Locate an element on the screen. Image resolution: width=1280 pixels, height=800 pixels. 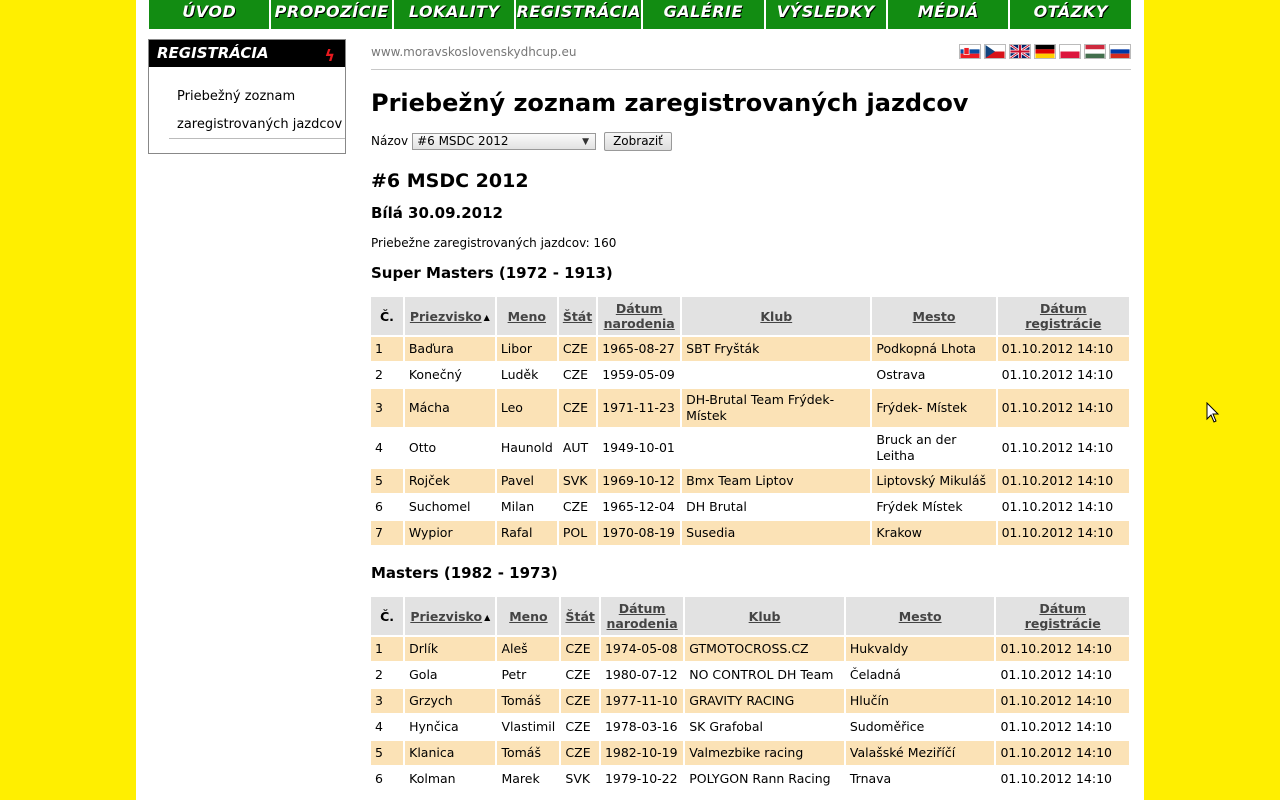
nav-propozicie: PROPOZÍCIE is located at coordinates (332, 14).